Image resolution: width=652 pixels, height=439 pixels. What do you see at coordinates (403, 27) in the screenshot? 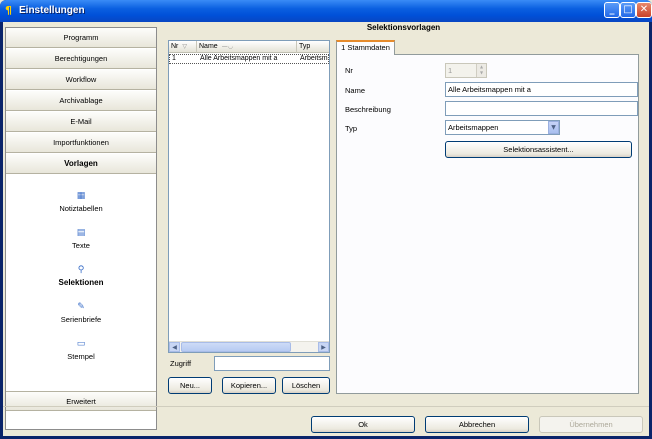
I see `page-title: Selektionsvorlagen` at bounding box center [403, 27].